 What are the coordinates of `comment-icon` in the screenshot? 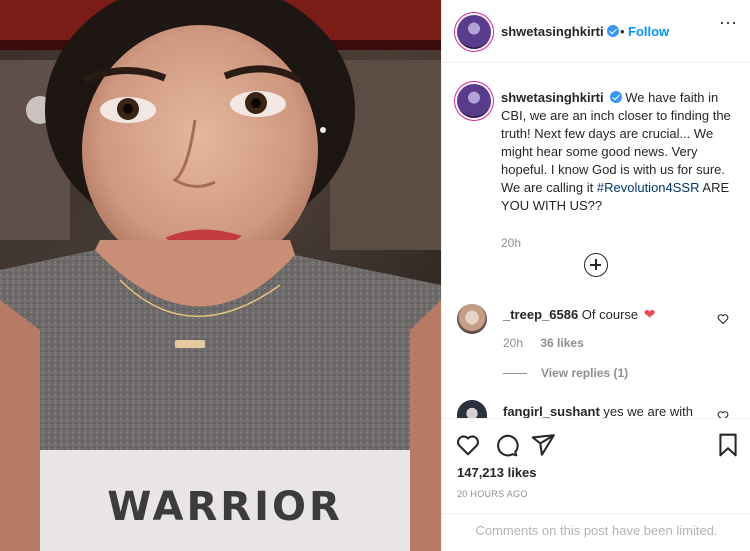 It's located at (506, 445).